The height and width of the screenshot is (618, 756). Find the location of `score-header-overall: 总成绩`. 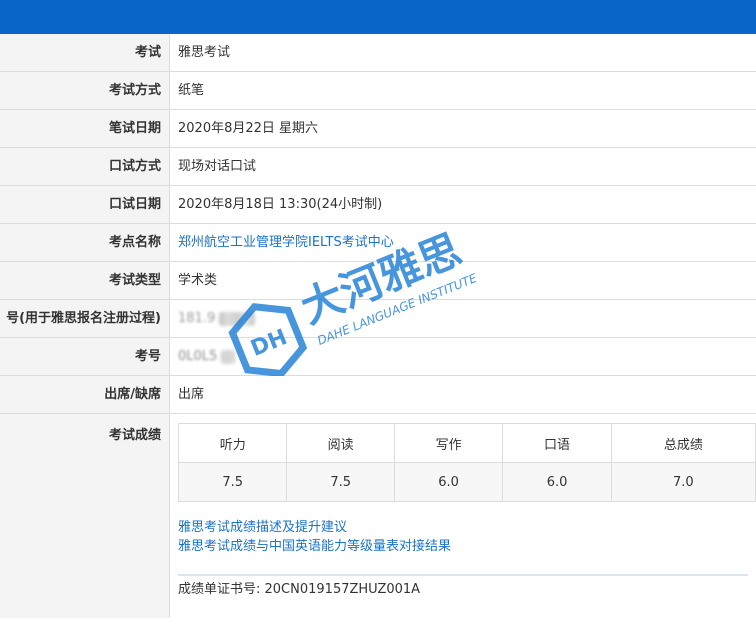

score-header-overall: 总成绩 is located at coordinates (683, 443).